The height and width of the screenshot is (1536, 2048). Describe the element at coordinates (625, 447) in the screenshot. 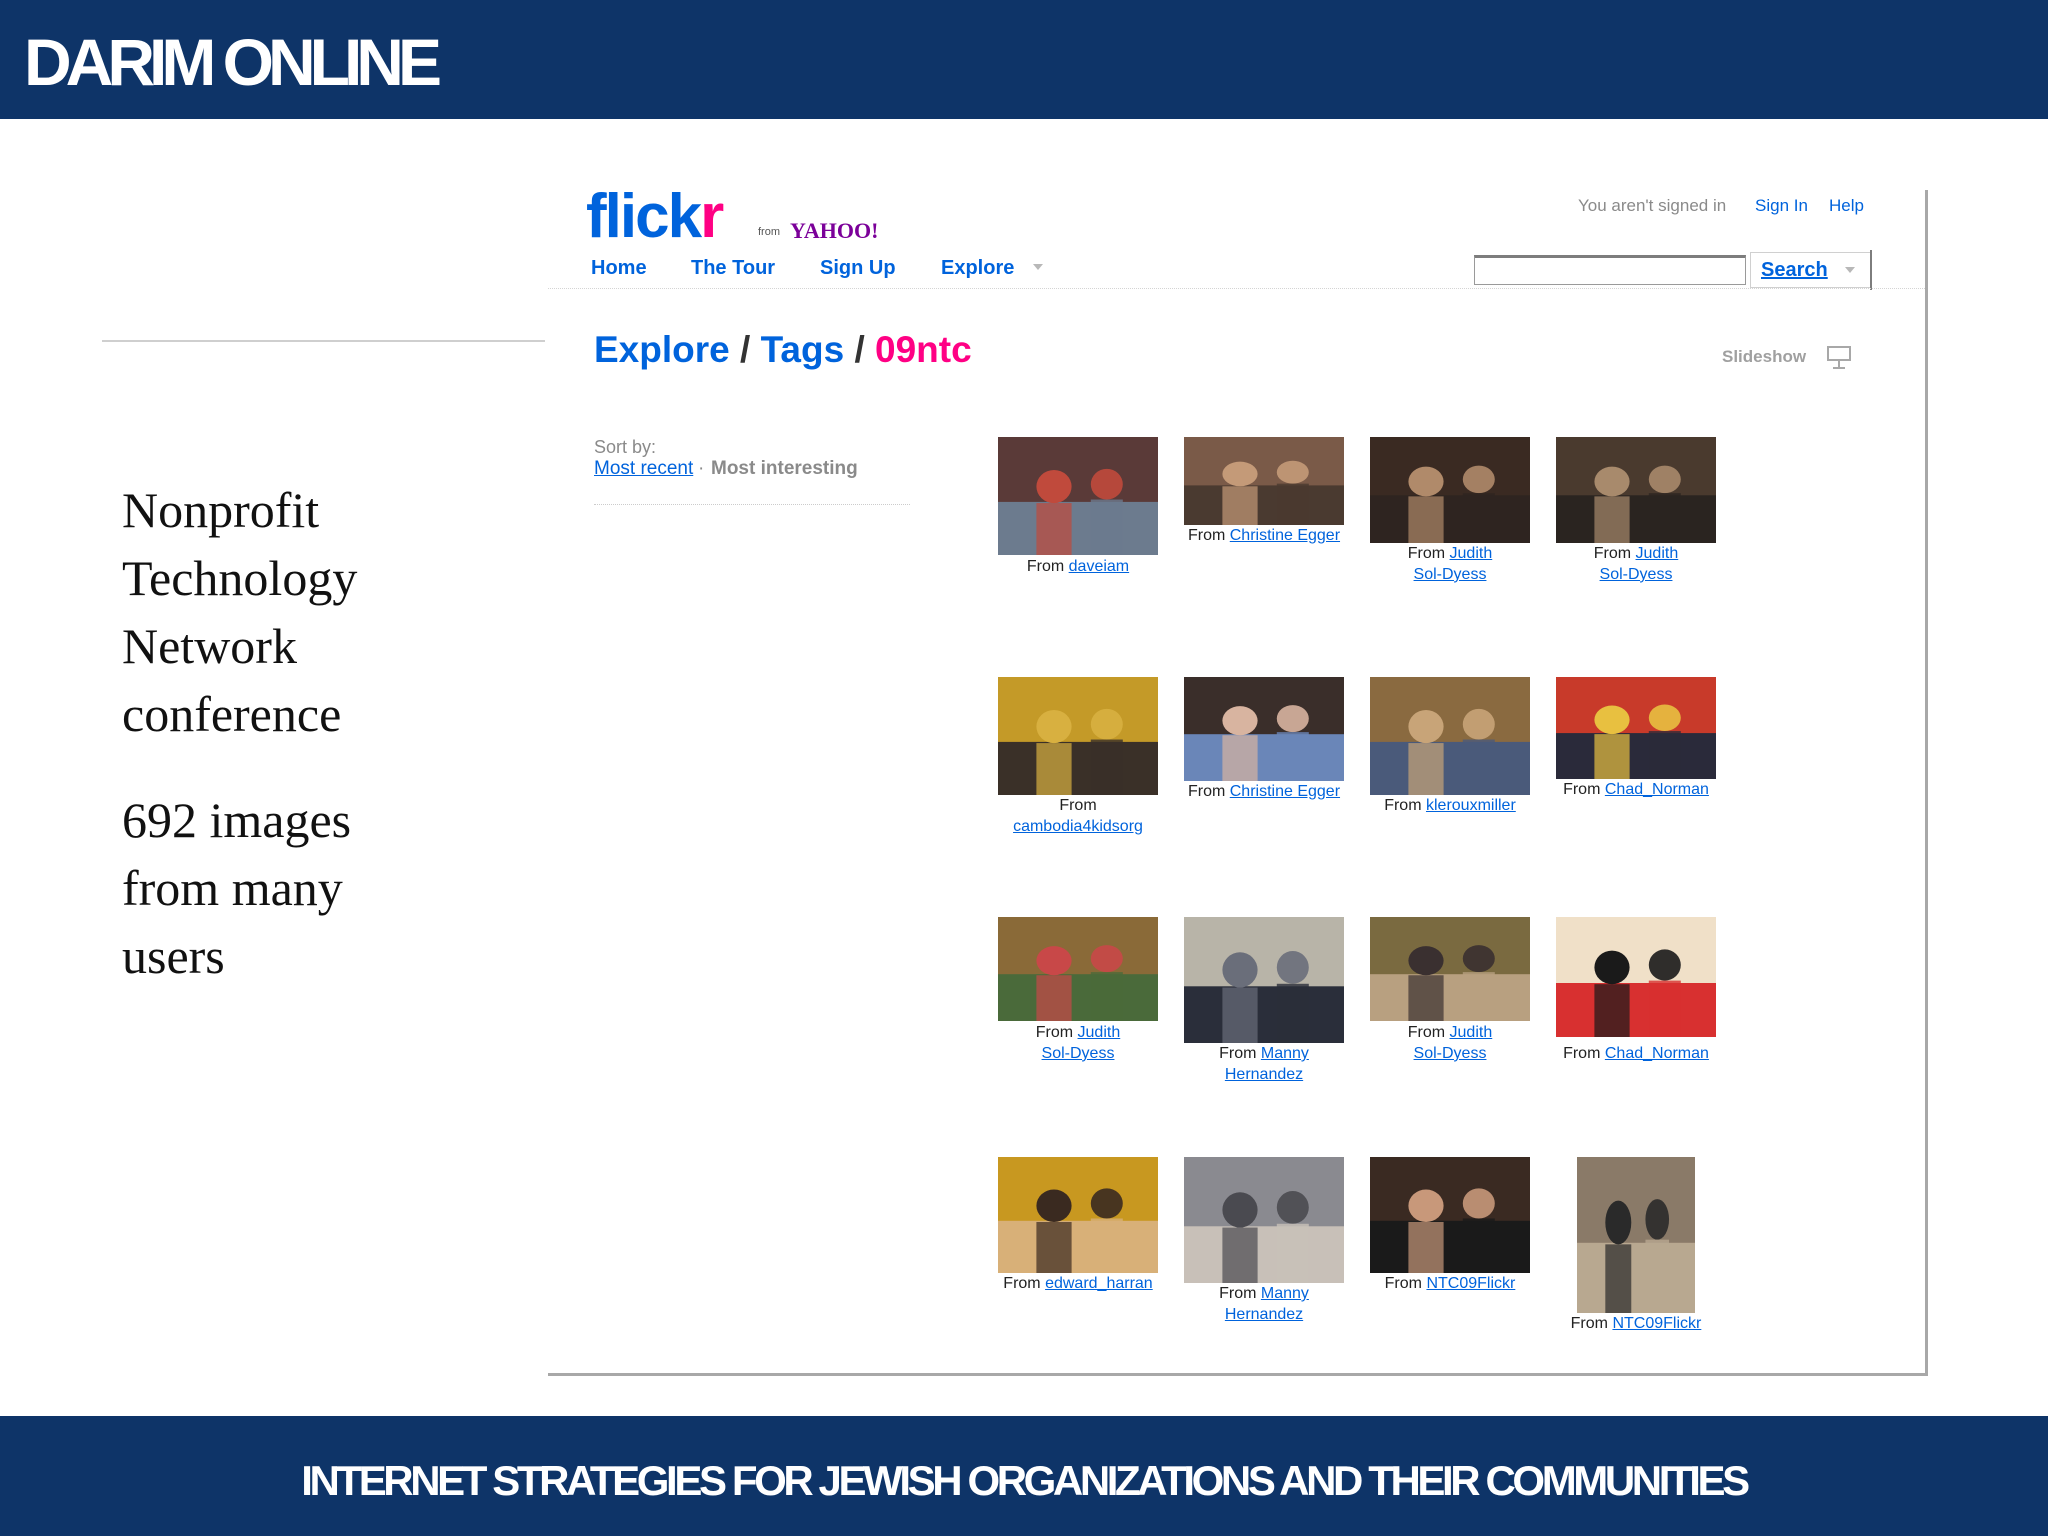

I see `sort-label: Sort by:` at that location.